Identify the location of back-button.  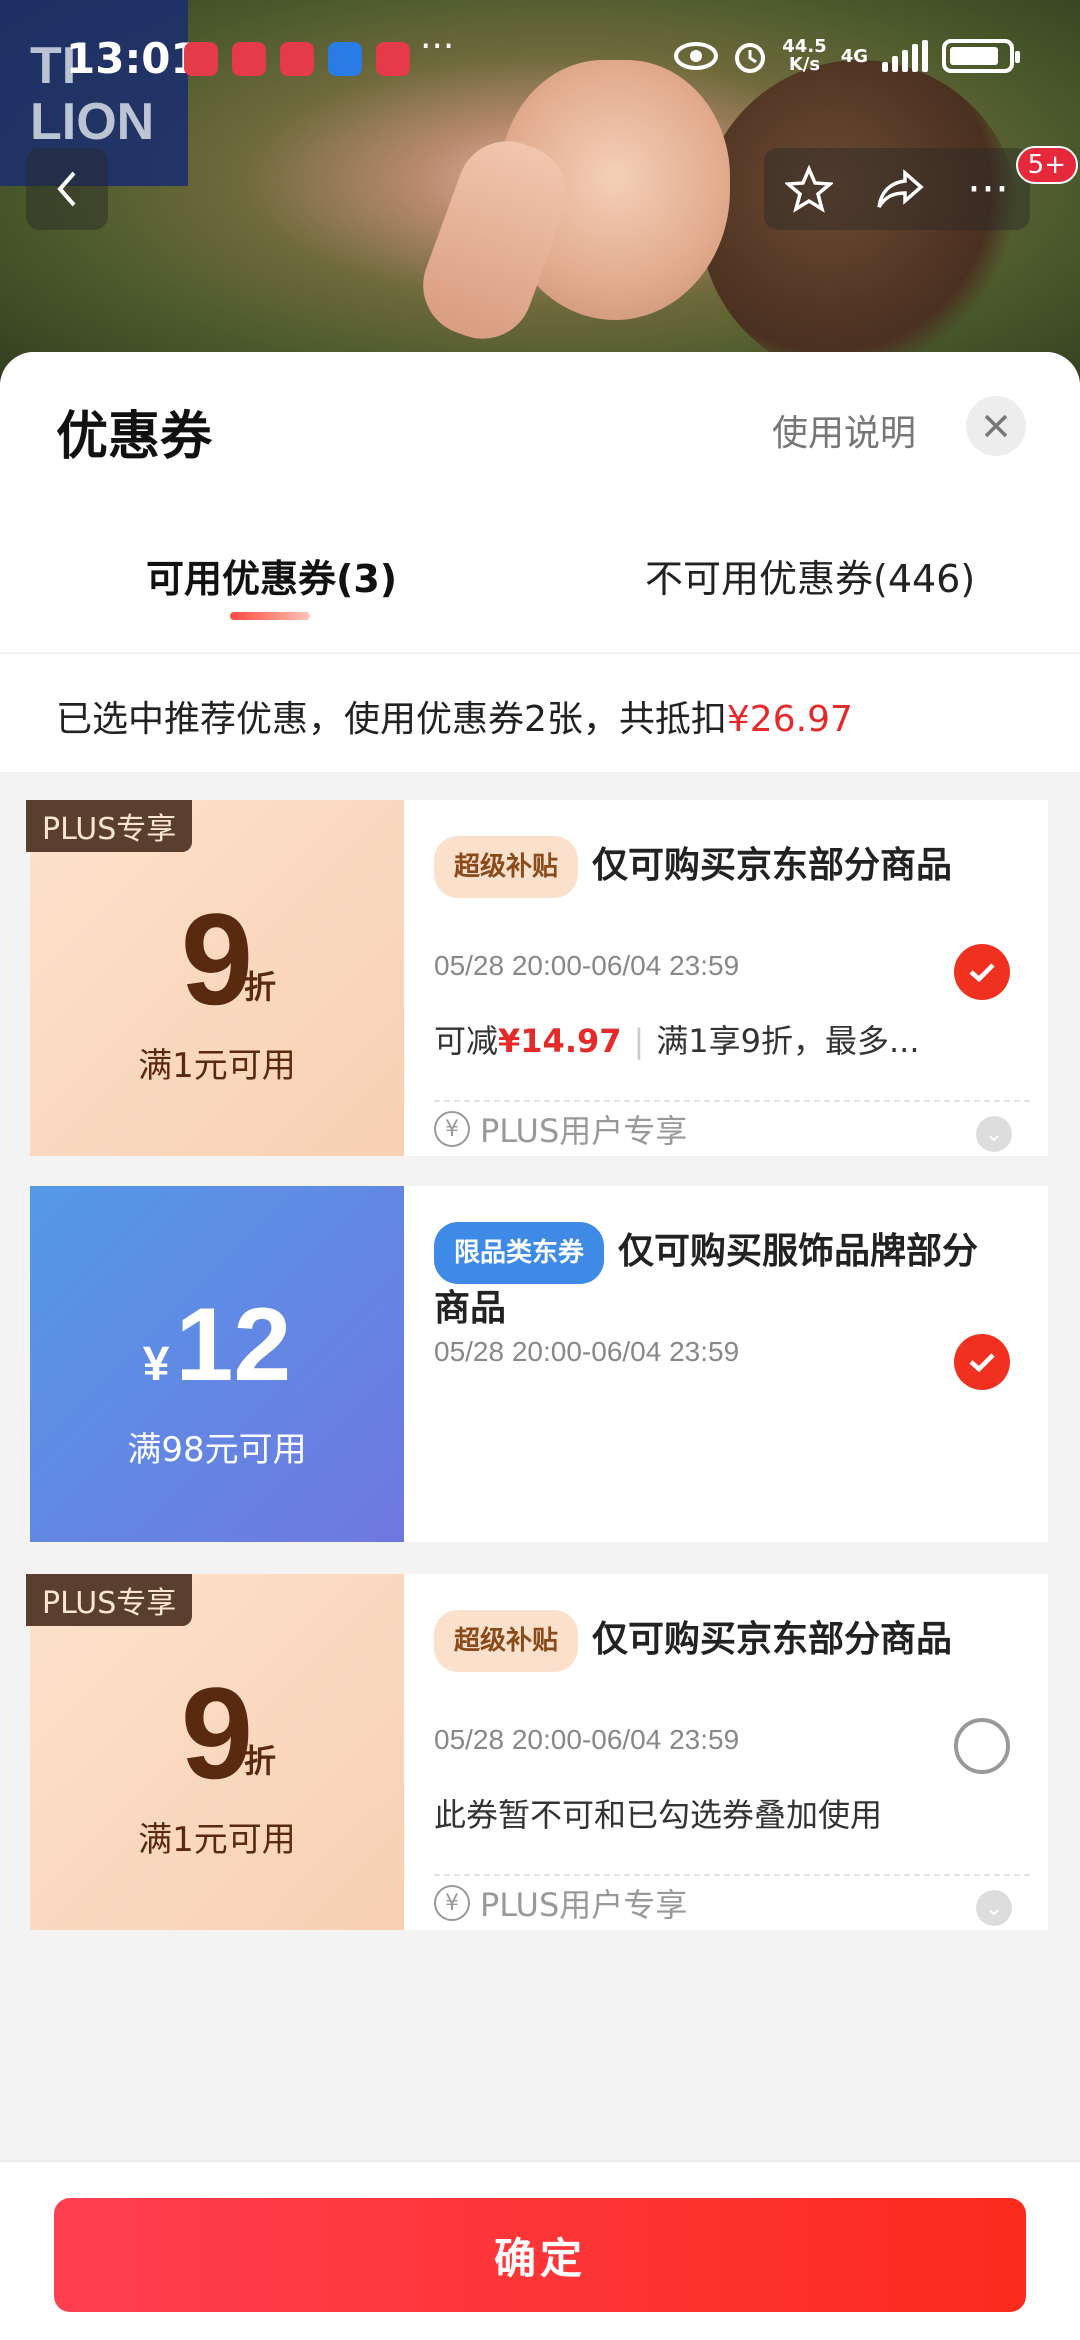
(67, 189).